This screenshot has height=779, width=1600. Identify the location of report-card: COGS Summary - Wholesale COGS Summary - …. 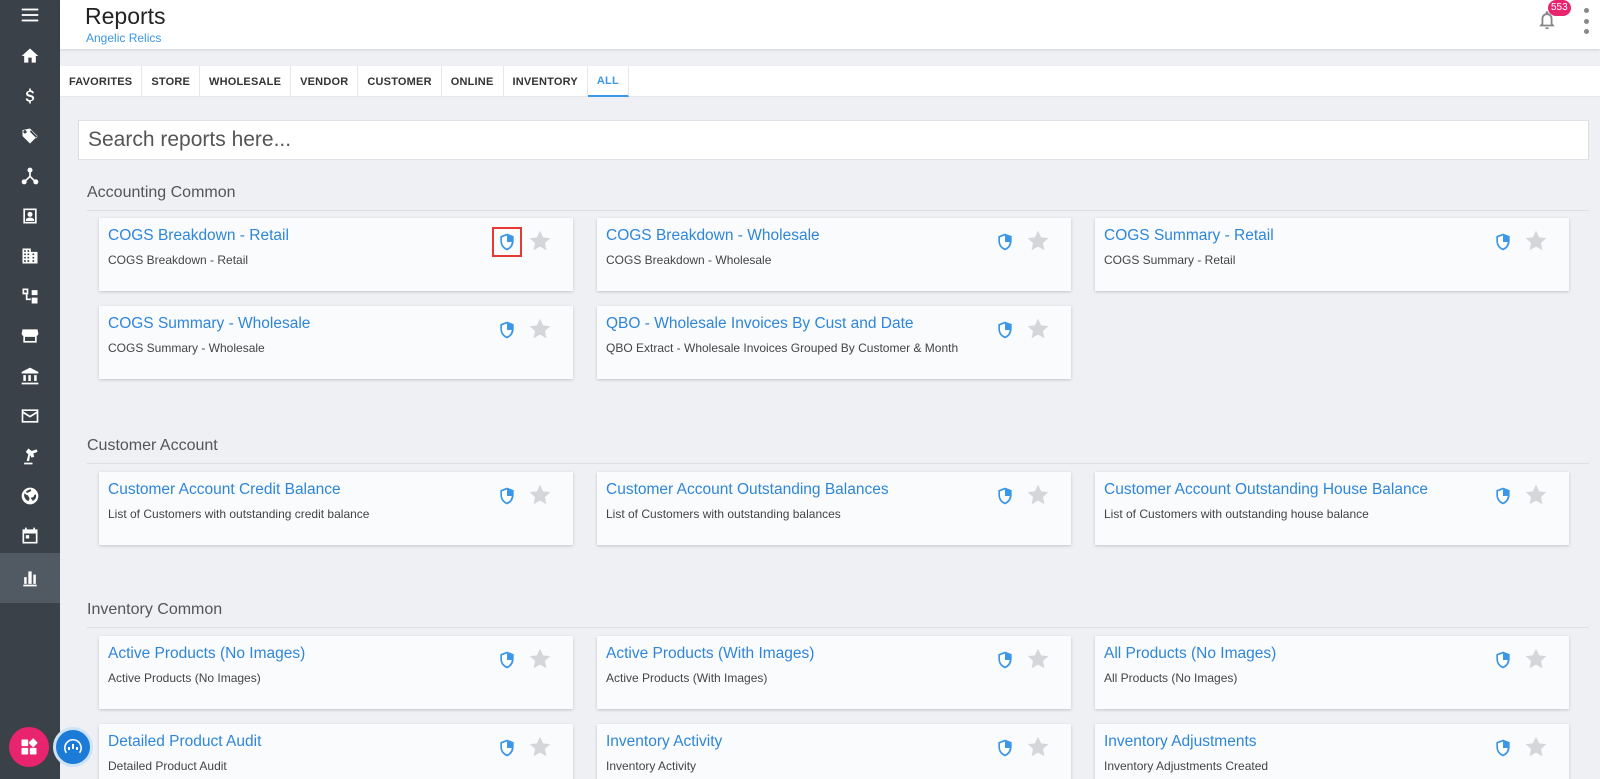
(336, 342).